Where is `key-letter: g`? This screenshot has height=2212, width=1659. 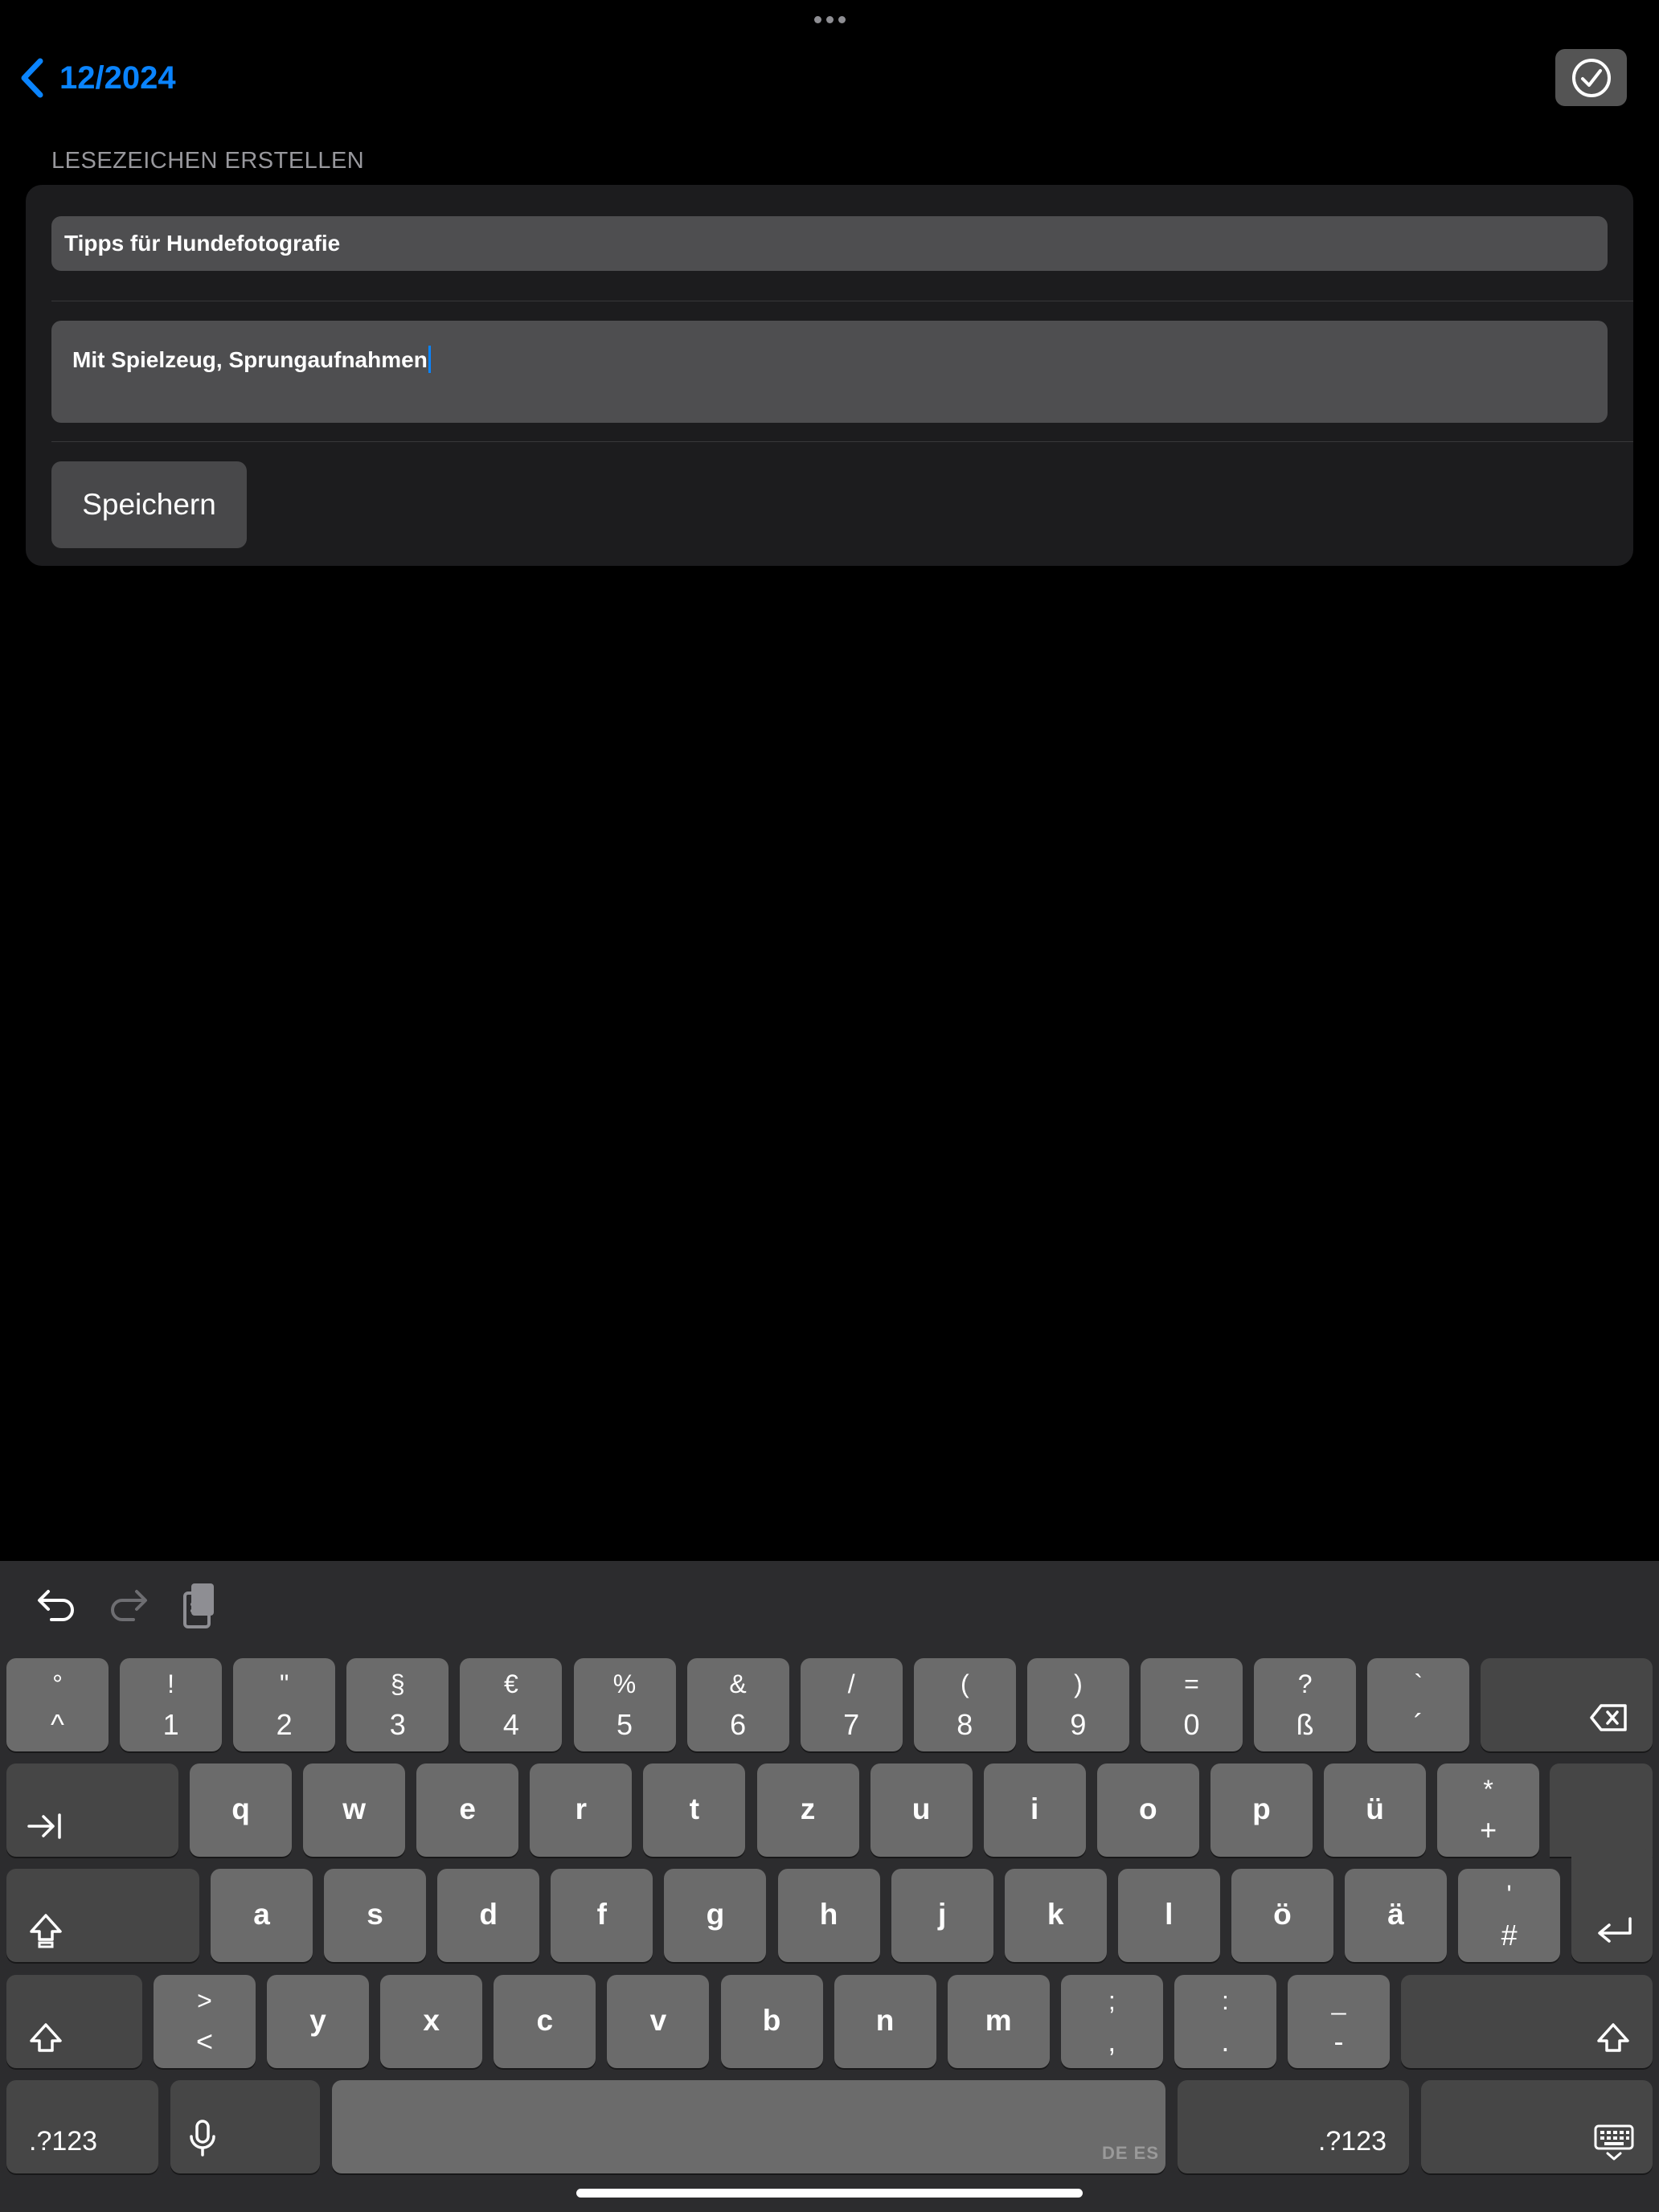 key-letter: g is located at coordinates (715, 1916).